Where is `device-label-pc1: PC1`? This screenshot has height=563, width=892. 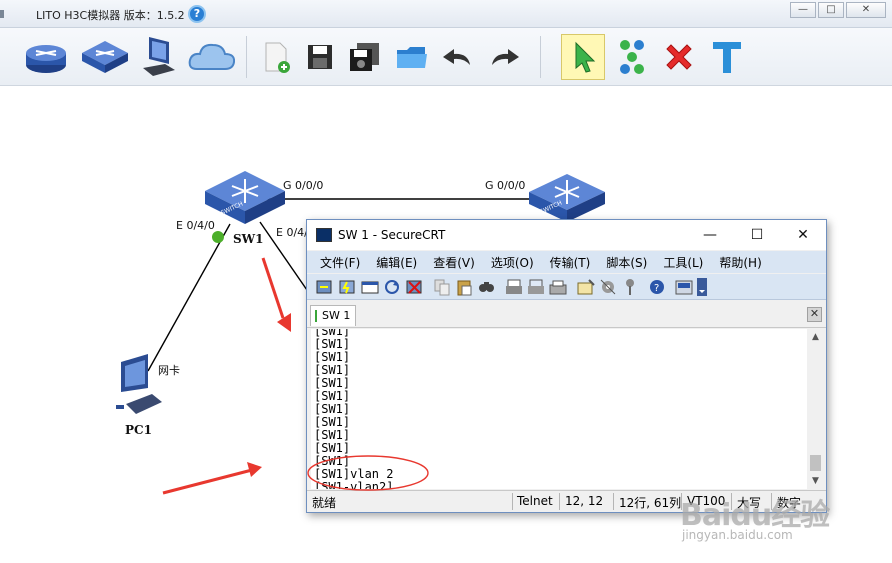 device-label-pc1: PC1 is located at coordinates (138, 430).